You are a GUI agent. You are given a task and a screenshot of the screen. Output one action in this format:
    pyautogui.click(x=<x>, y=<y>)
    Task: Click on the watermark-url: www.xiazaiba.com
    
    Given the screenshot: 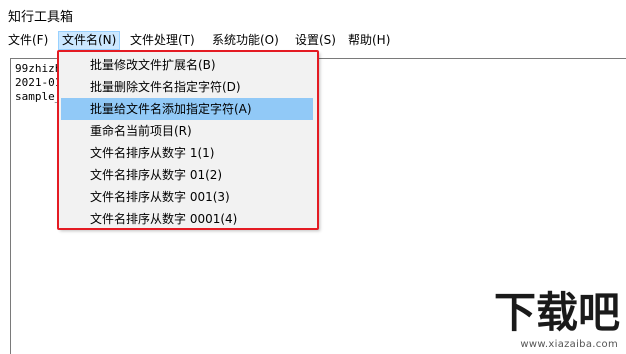 What is the action you would take?
    pyautogui.click(x=569, y=344)
    